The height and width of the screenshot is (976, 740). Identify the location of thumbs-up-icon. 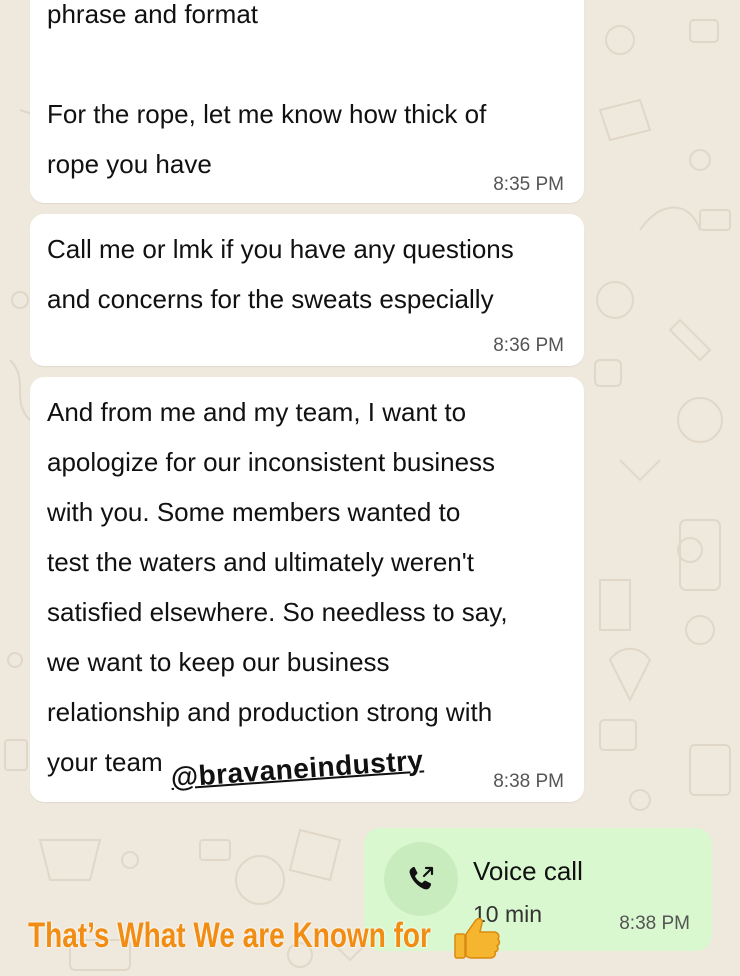
(477, 938).